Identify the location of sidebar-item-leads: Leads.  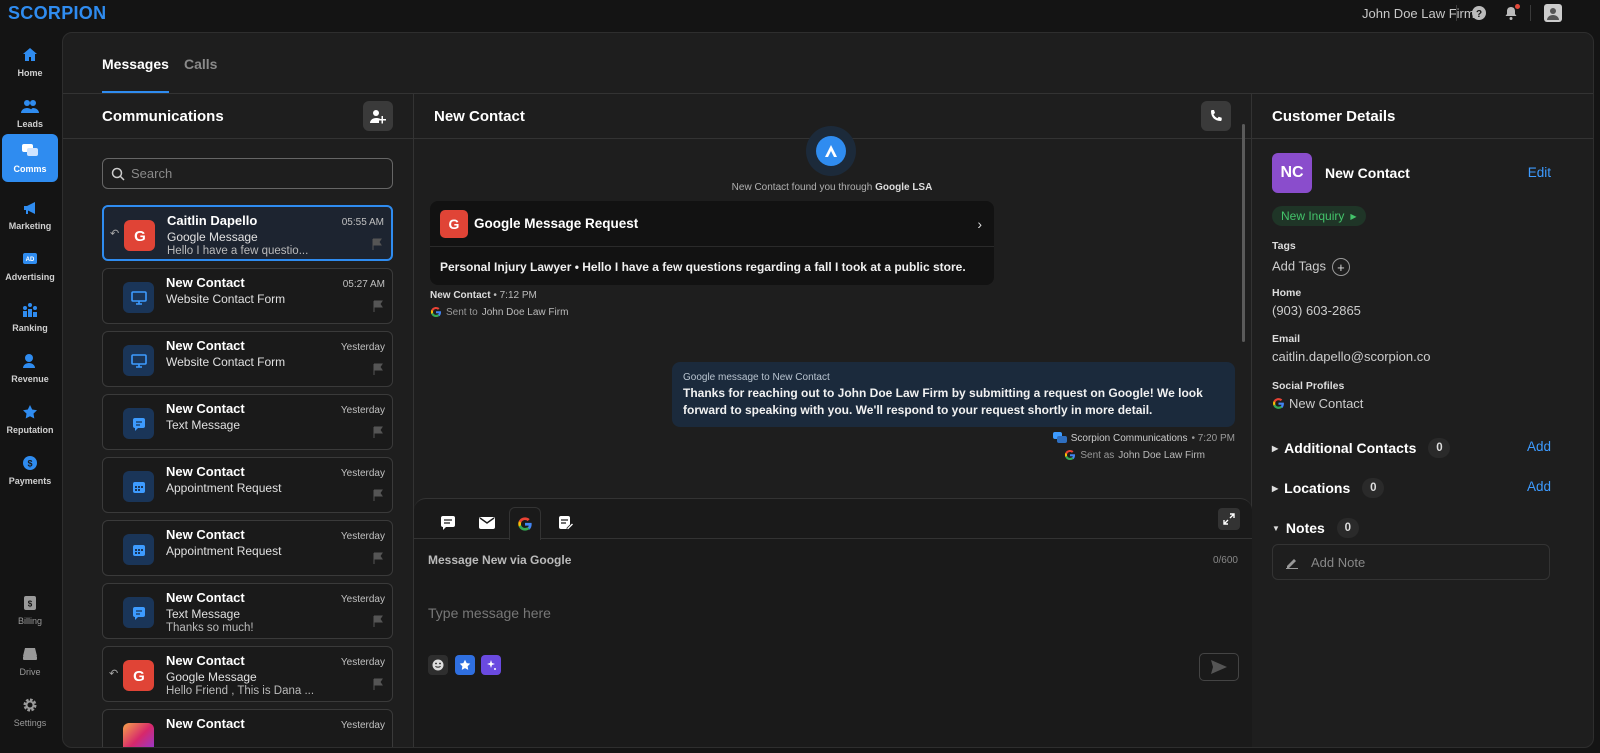
(30, 113).